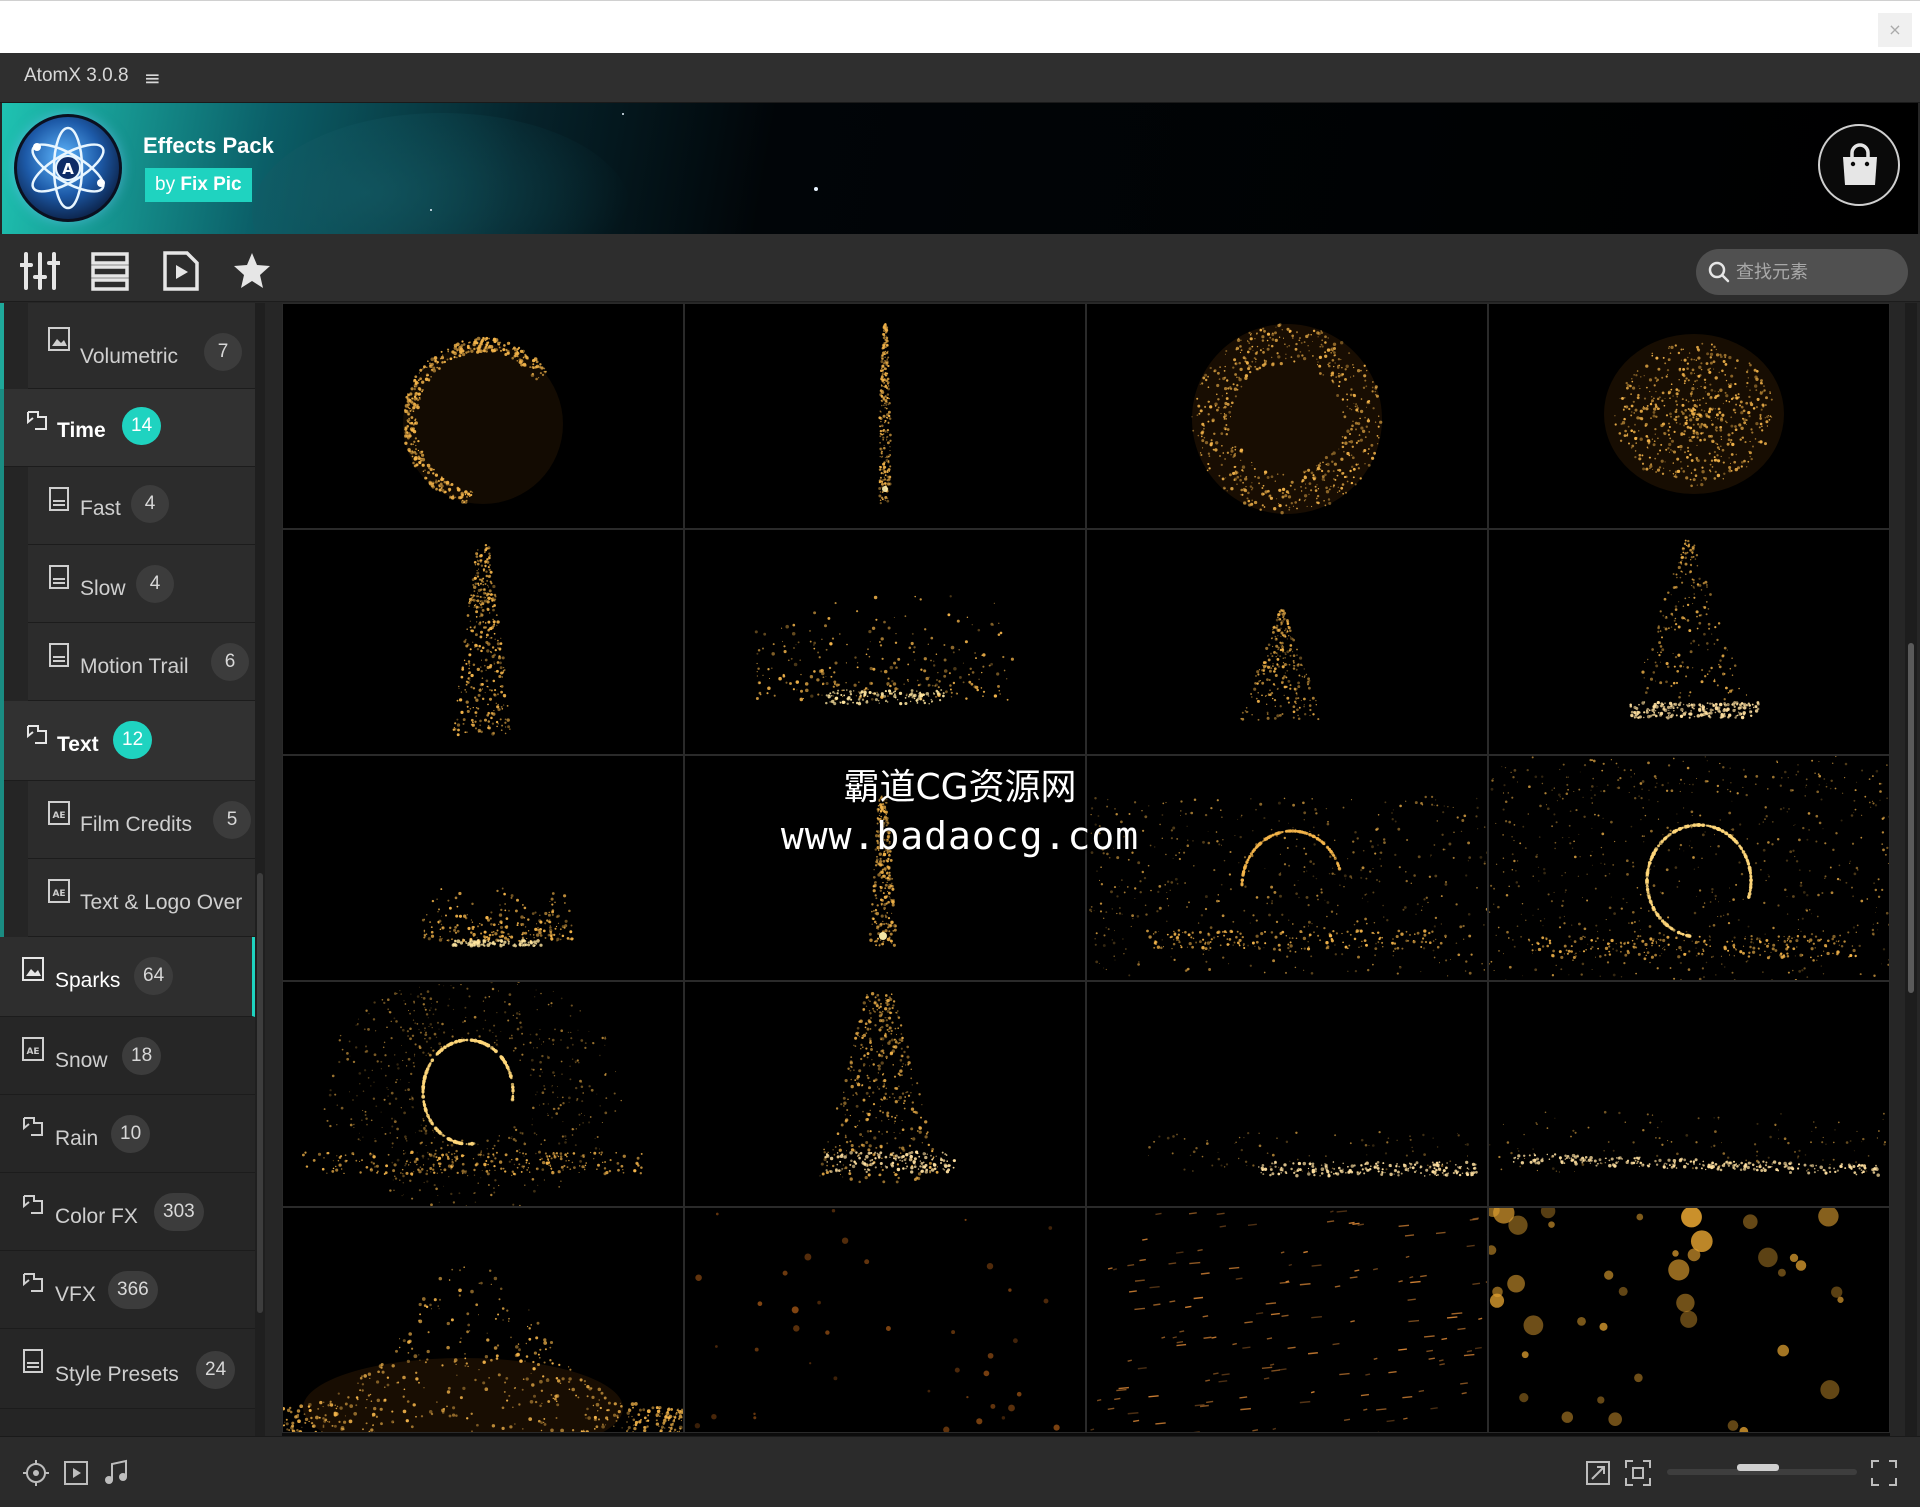 This screenshot has width=1920, height=1507. I want to click on sidebar-item-style-presets: Style Presets 24, so click(127, 1369).